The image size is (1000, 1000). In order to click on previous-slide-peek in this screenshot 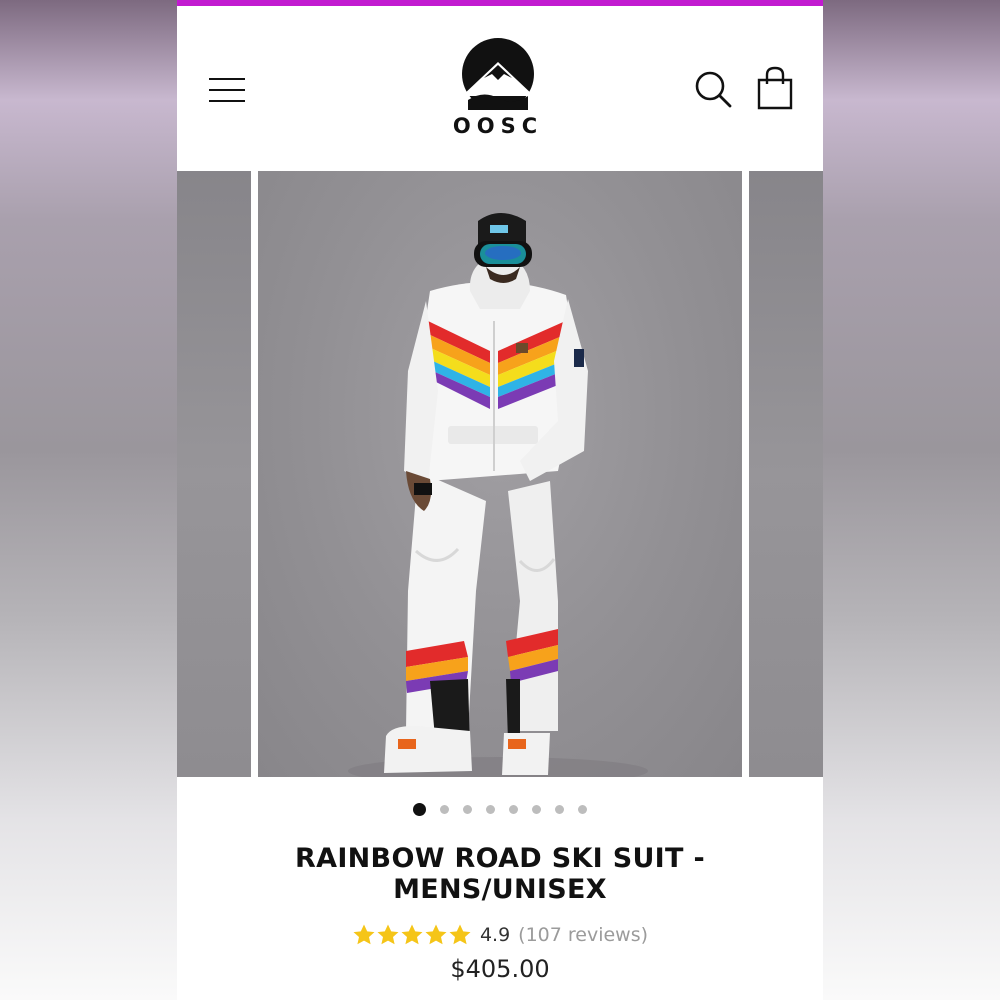, I will do `click(214, 474)`.